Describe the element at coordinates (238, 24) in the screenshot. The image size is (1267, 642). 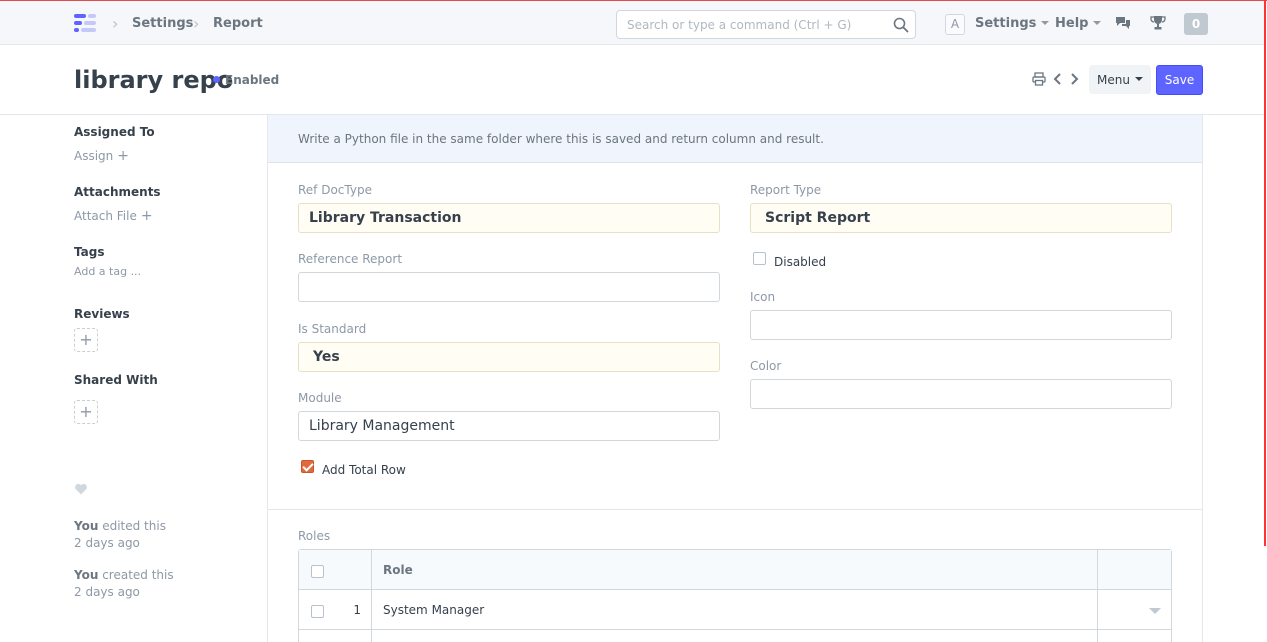
I see `breadcrumb-report: Report` at that location.